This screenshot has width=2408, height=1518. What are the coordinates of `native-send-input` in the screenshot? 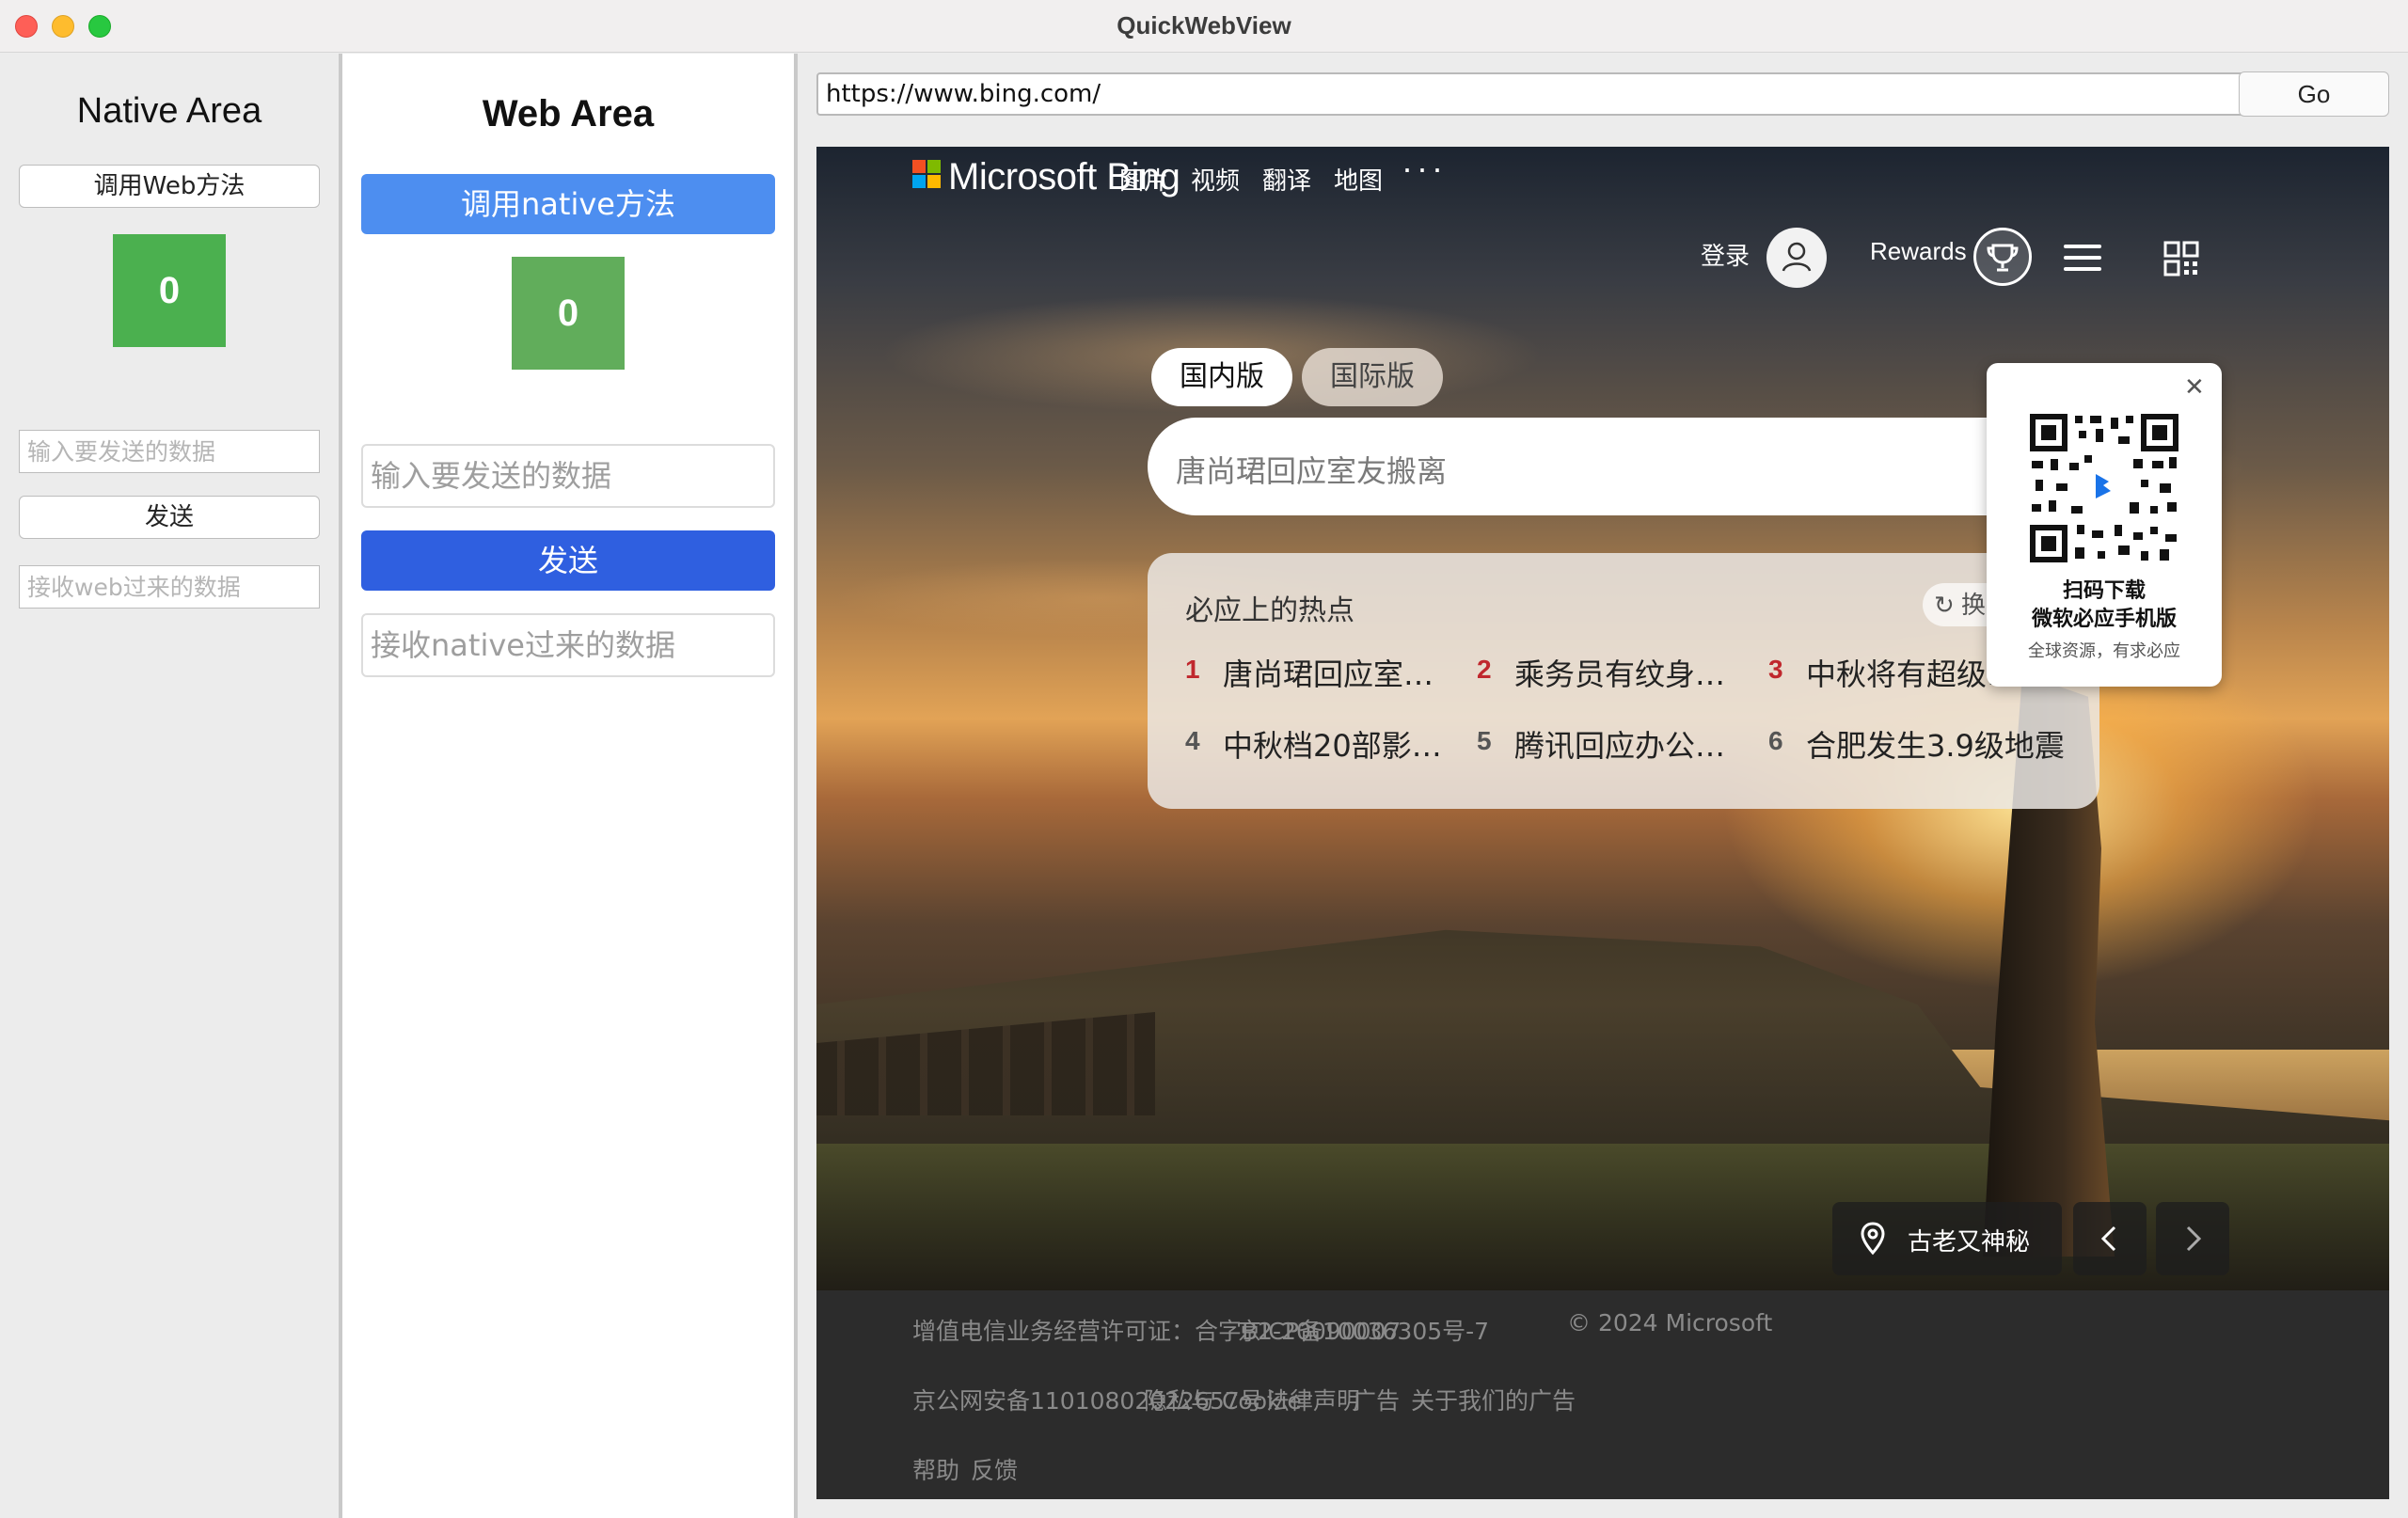 It's located at (170, 452).